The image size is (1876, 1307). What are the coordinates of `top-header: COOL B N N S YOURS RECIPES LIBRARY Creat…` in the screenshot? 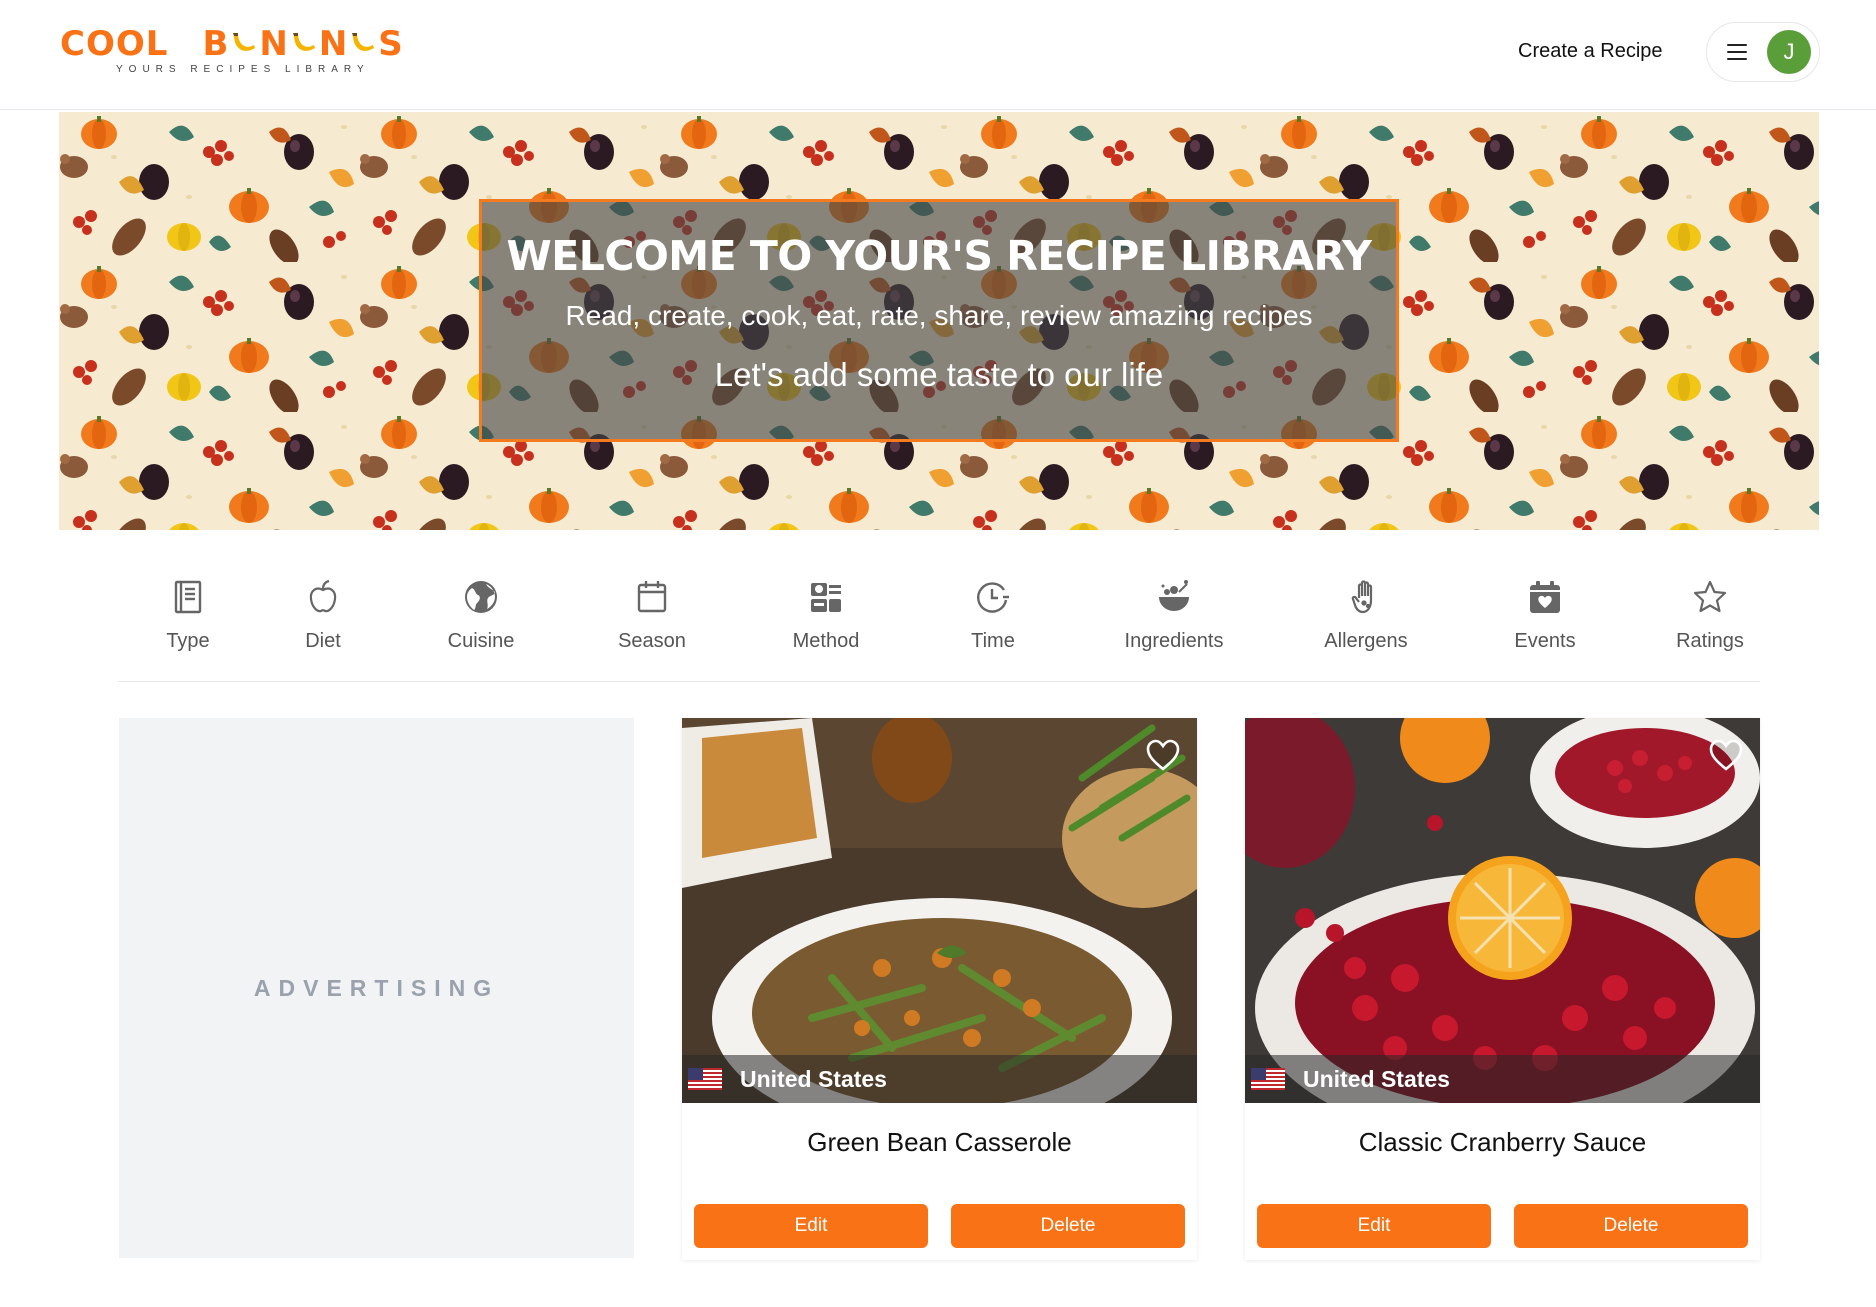 It's located at (938, 55).